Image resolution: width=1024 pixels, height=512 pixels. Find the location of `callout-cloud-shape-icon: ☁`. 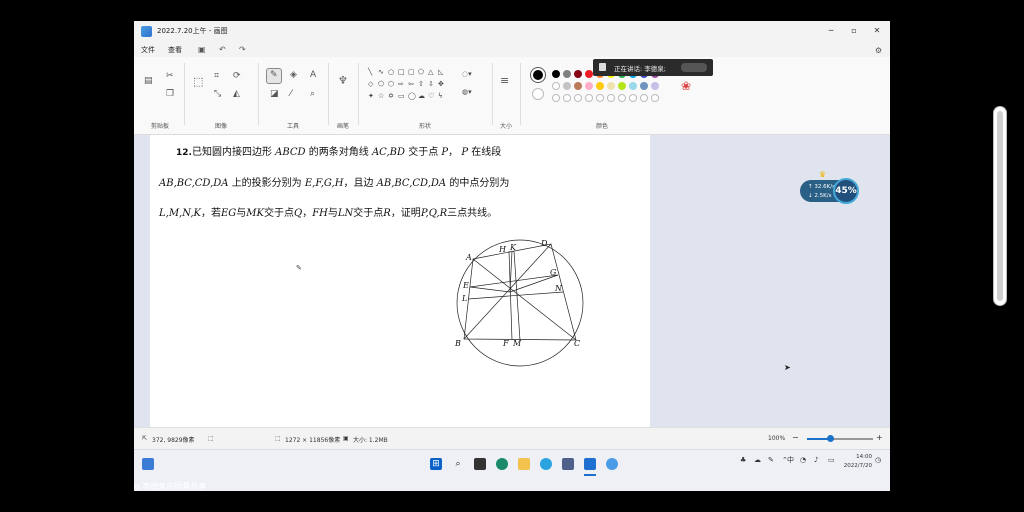

callout-cloud-shape-icon: ☁ is located at coordinates (421, 96).